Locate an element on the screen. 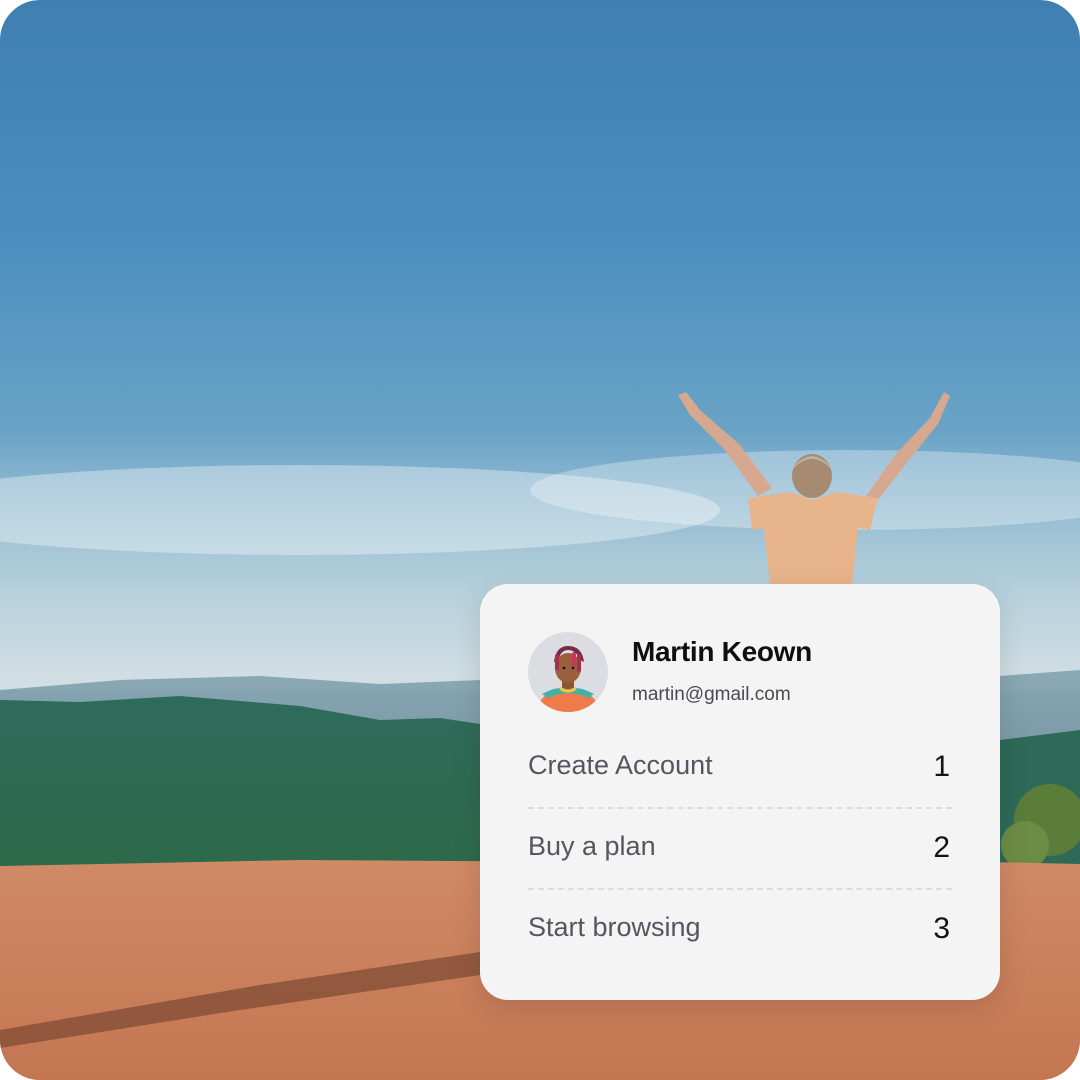 This screenshot has width=1080, height=1080. step-number: 3 is located at coordinates (941, 928).